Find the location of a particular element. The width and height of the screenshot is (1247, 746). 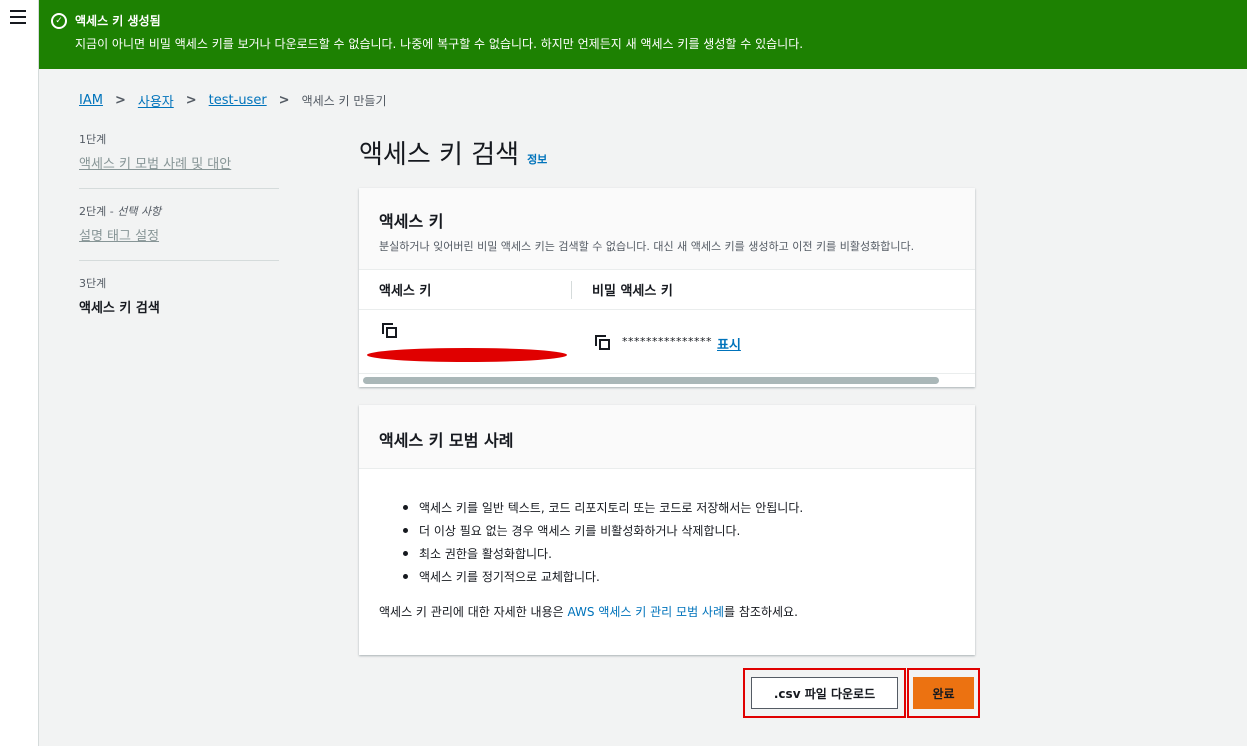

redacted-access-key is located at coordinates (467, 355).